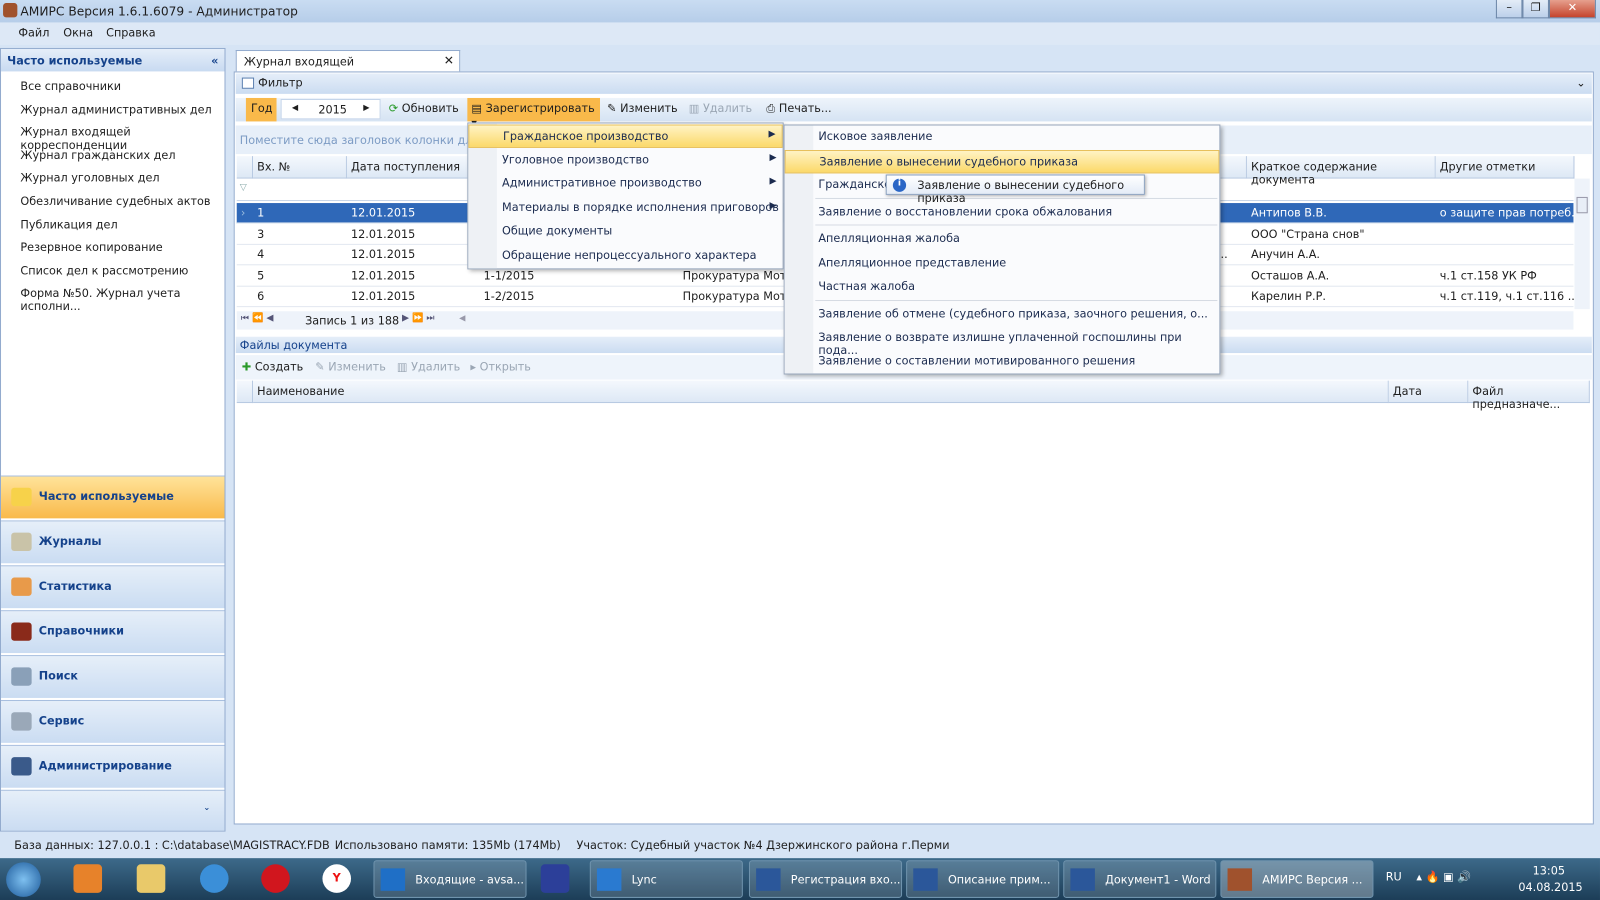 The height and width of the screenshot is (900, 1600). What do you see at coordinates (113, 676) in the screenshot?
I see `nav-search: Поиск` at bounding box center [113, 676].